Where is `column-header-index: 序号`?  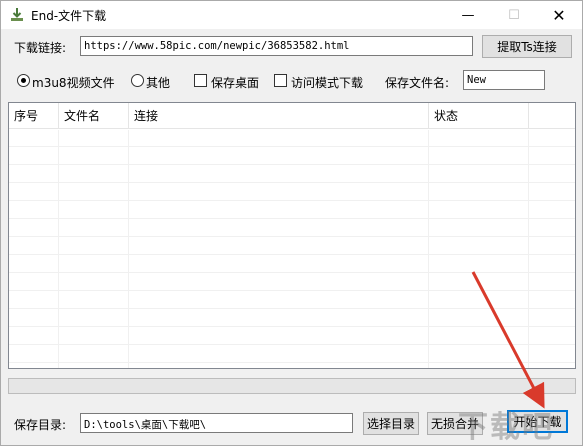 column-header-index: 序号 is located at coordinates (34, 116).